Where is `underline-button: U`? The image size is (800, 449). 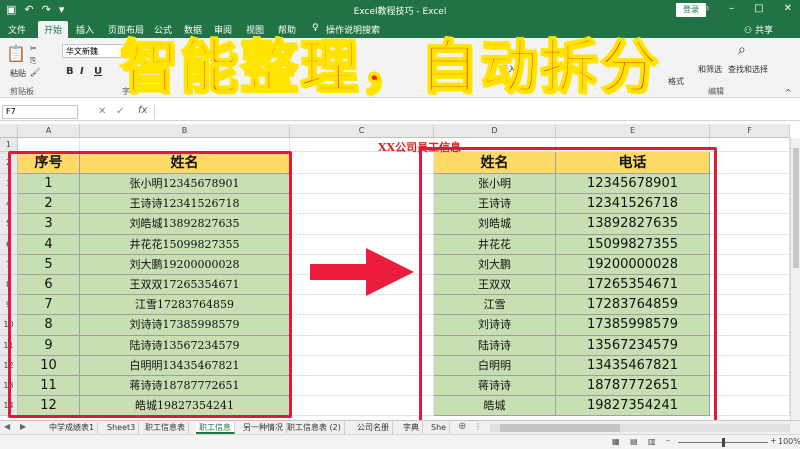
underline-button: U is located at coordinates (98, 71).